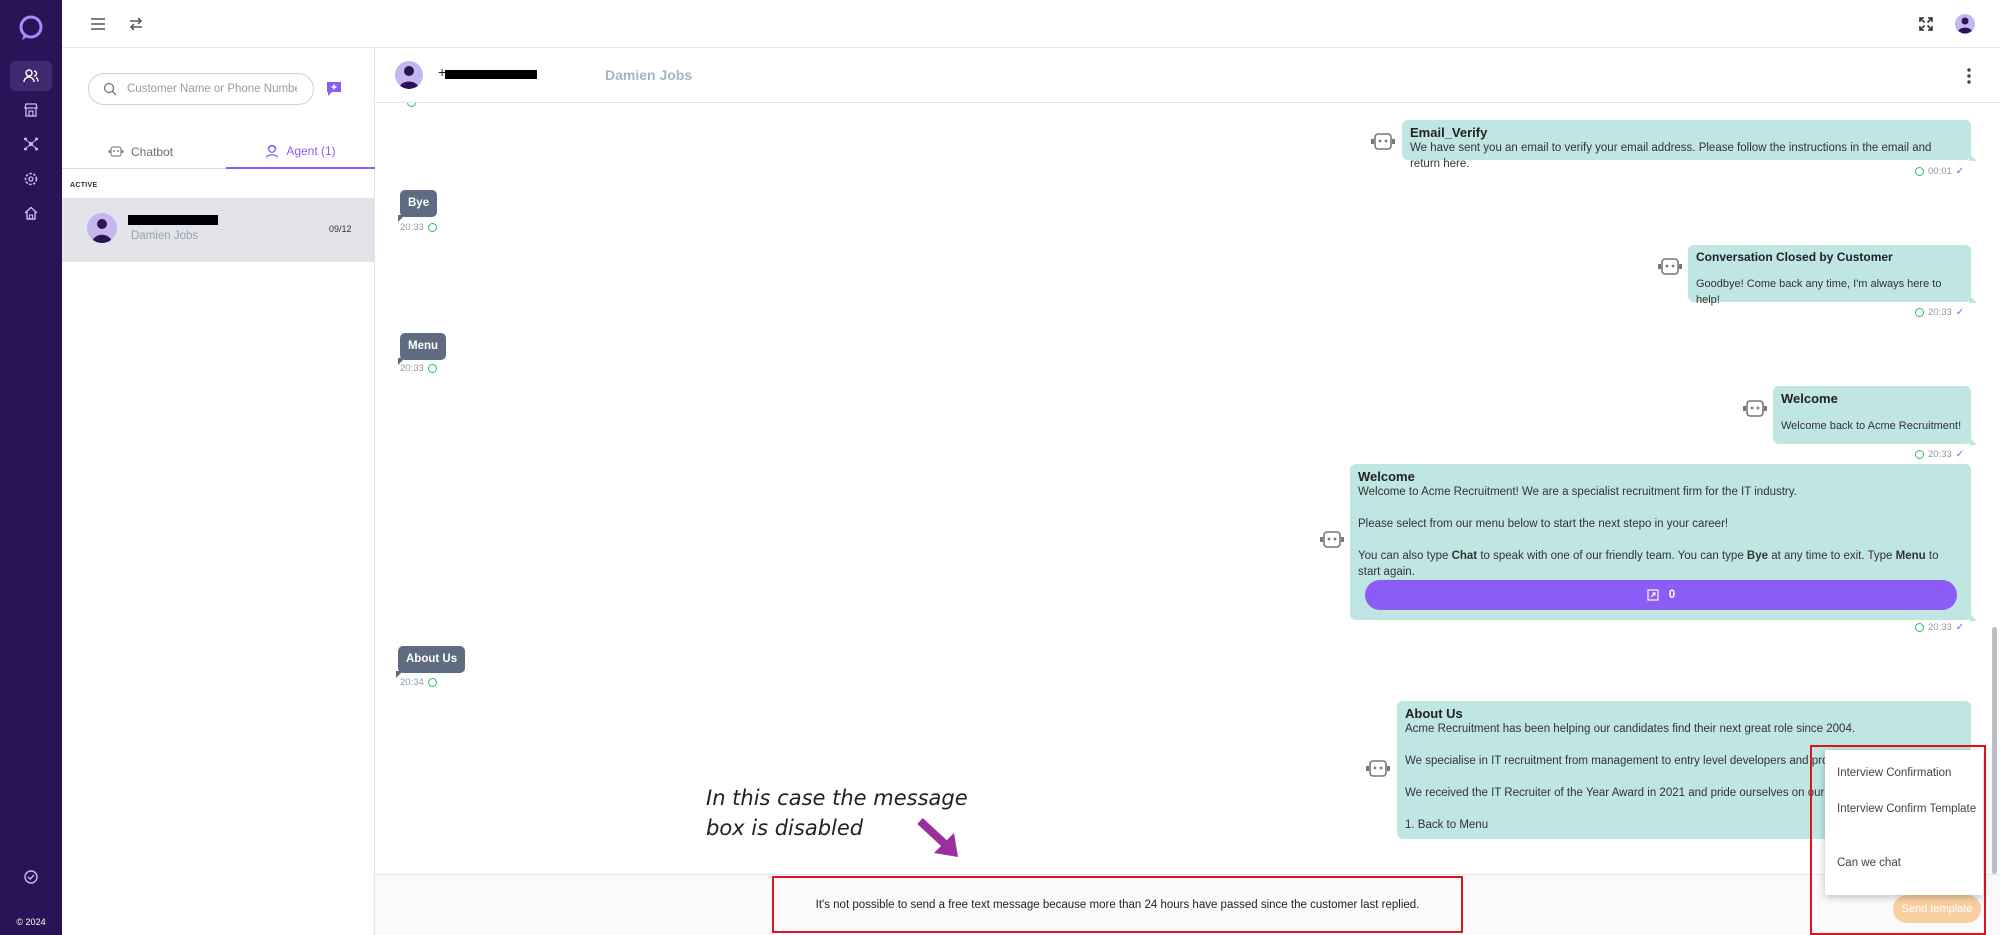  I want to click on top-bar, so click(1031, 24).